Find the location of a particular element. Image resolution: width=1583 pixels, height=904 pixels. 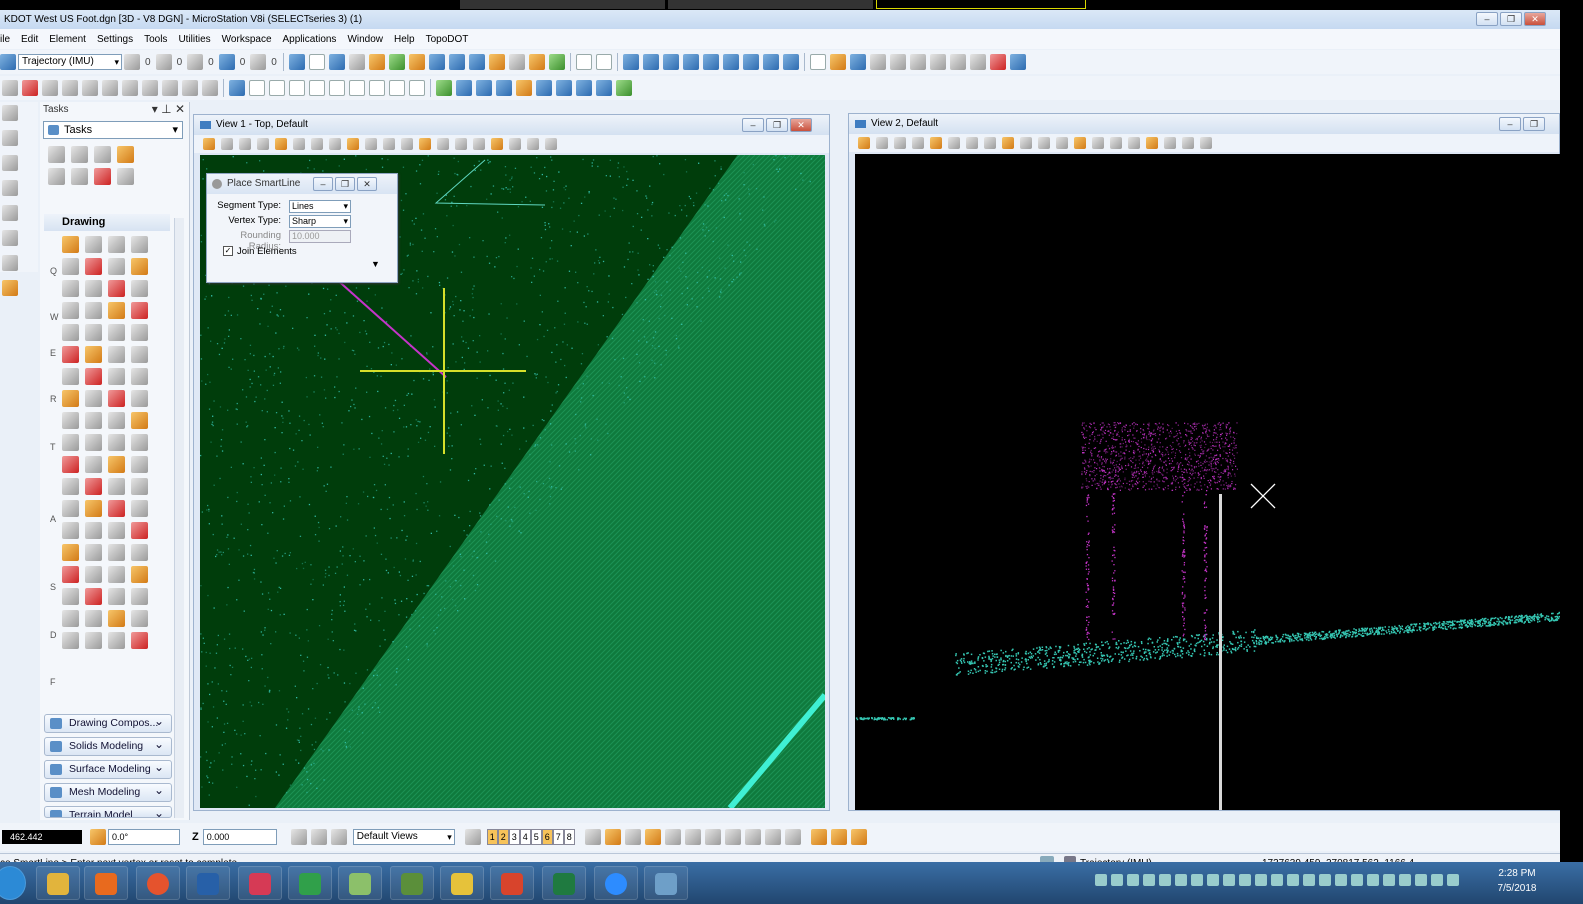

grid-icon is located at coordinates (536, 62).